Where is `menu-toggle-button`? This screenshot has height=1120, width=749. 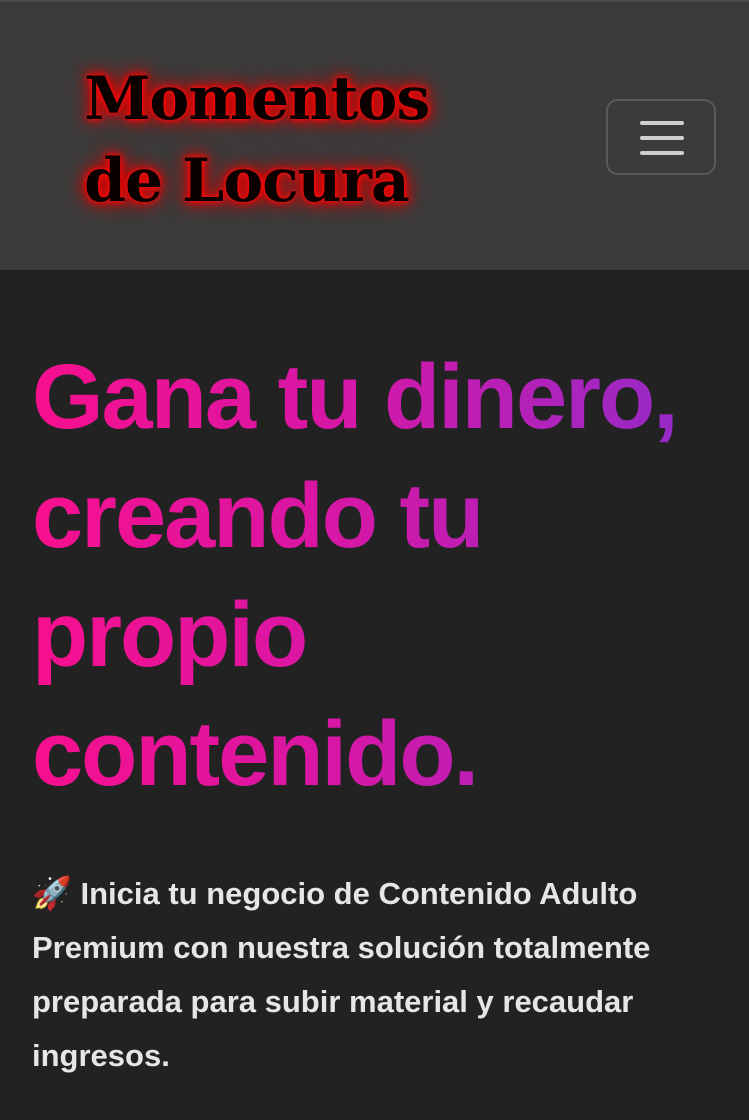 menu-toggle-button is located at coordinates (661, 137).